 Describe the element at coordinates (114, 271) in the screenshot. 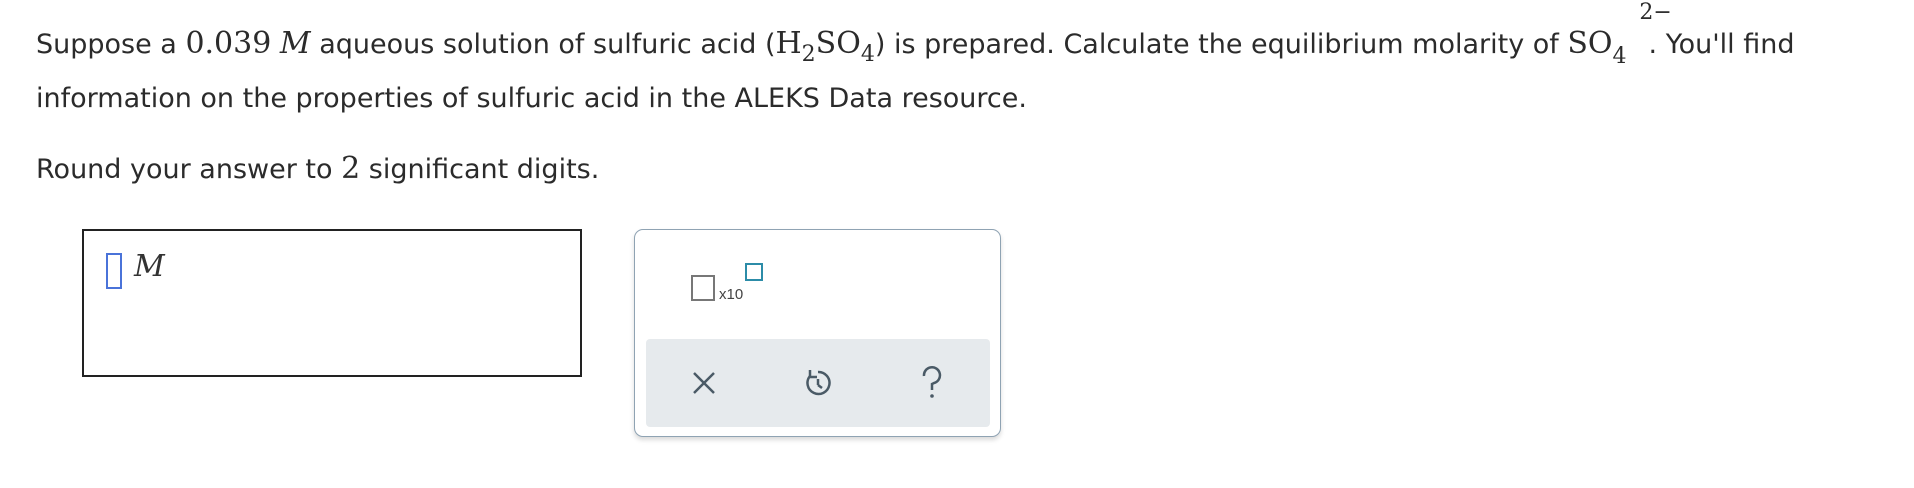

I see `answer-input-slot` at that location.